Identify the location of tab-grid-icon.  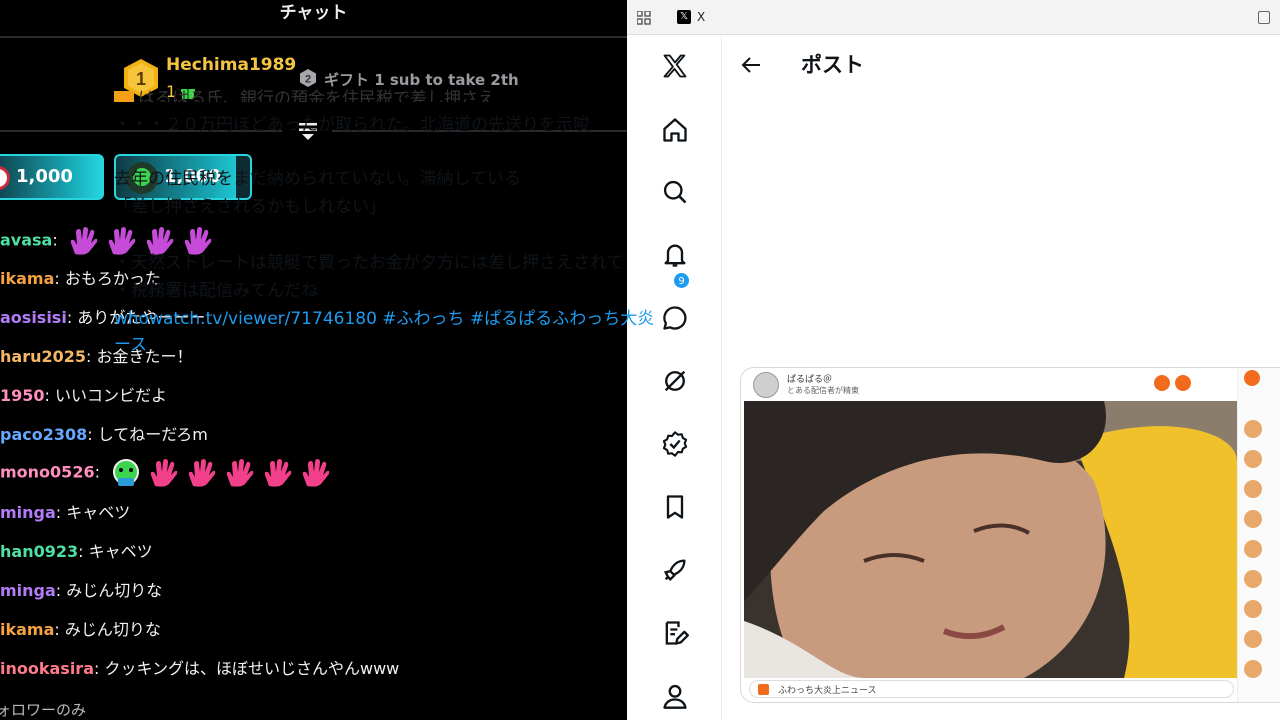
(644, 18).